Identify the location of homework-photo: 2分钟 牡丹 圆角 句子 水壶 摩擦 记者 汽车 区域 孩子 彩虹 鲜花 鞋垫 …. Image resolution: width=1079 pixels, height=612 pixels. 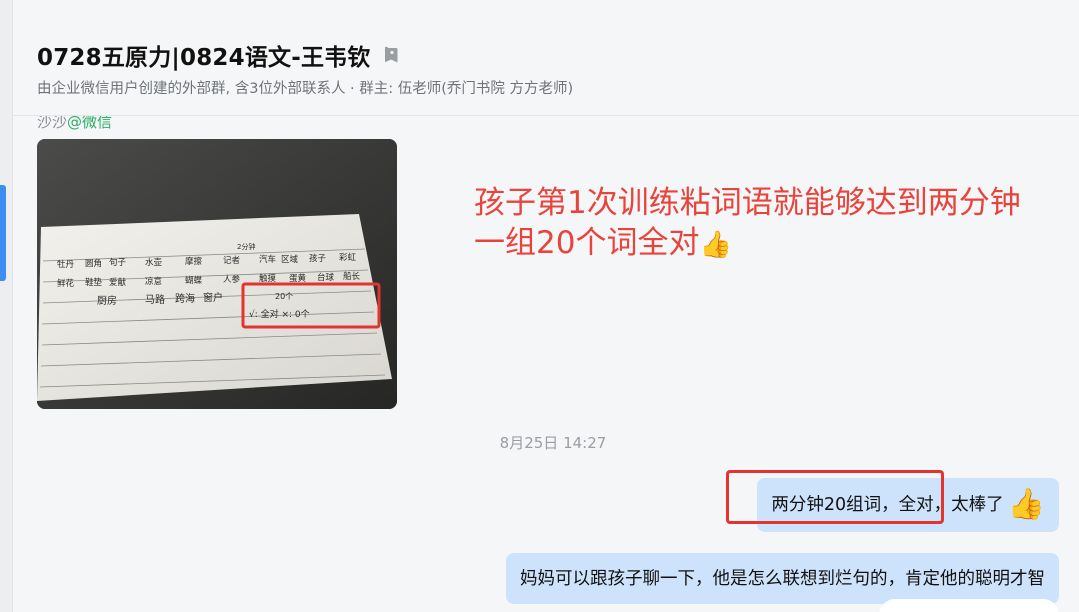
(217, 274).